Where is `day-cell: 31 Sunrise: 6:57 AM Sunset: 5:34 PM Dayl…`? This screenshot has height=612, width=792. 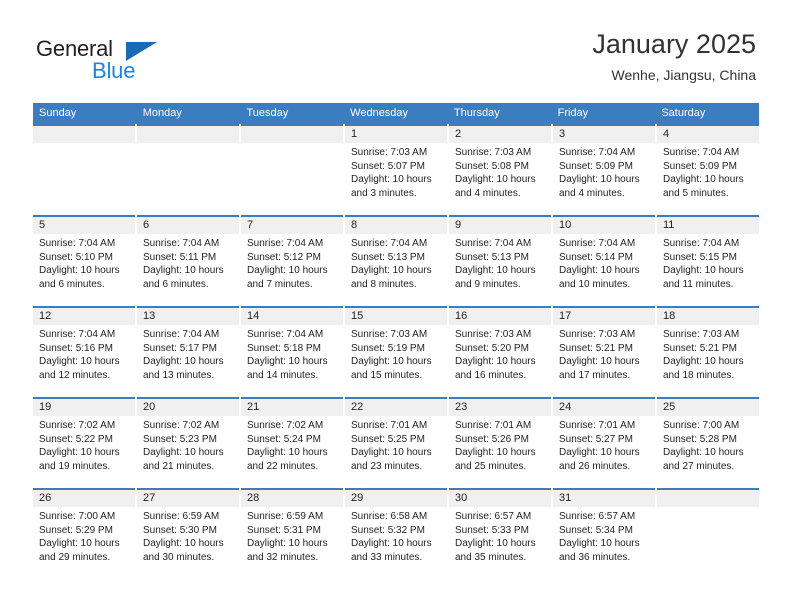 day-cell: 31 Sunrise: 6:57 AM Sunset: 5:34 PM Dayl… is located at coordinates (604, 533).